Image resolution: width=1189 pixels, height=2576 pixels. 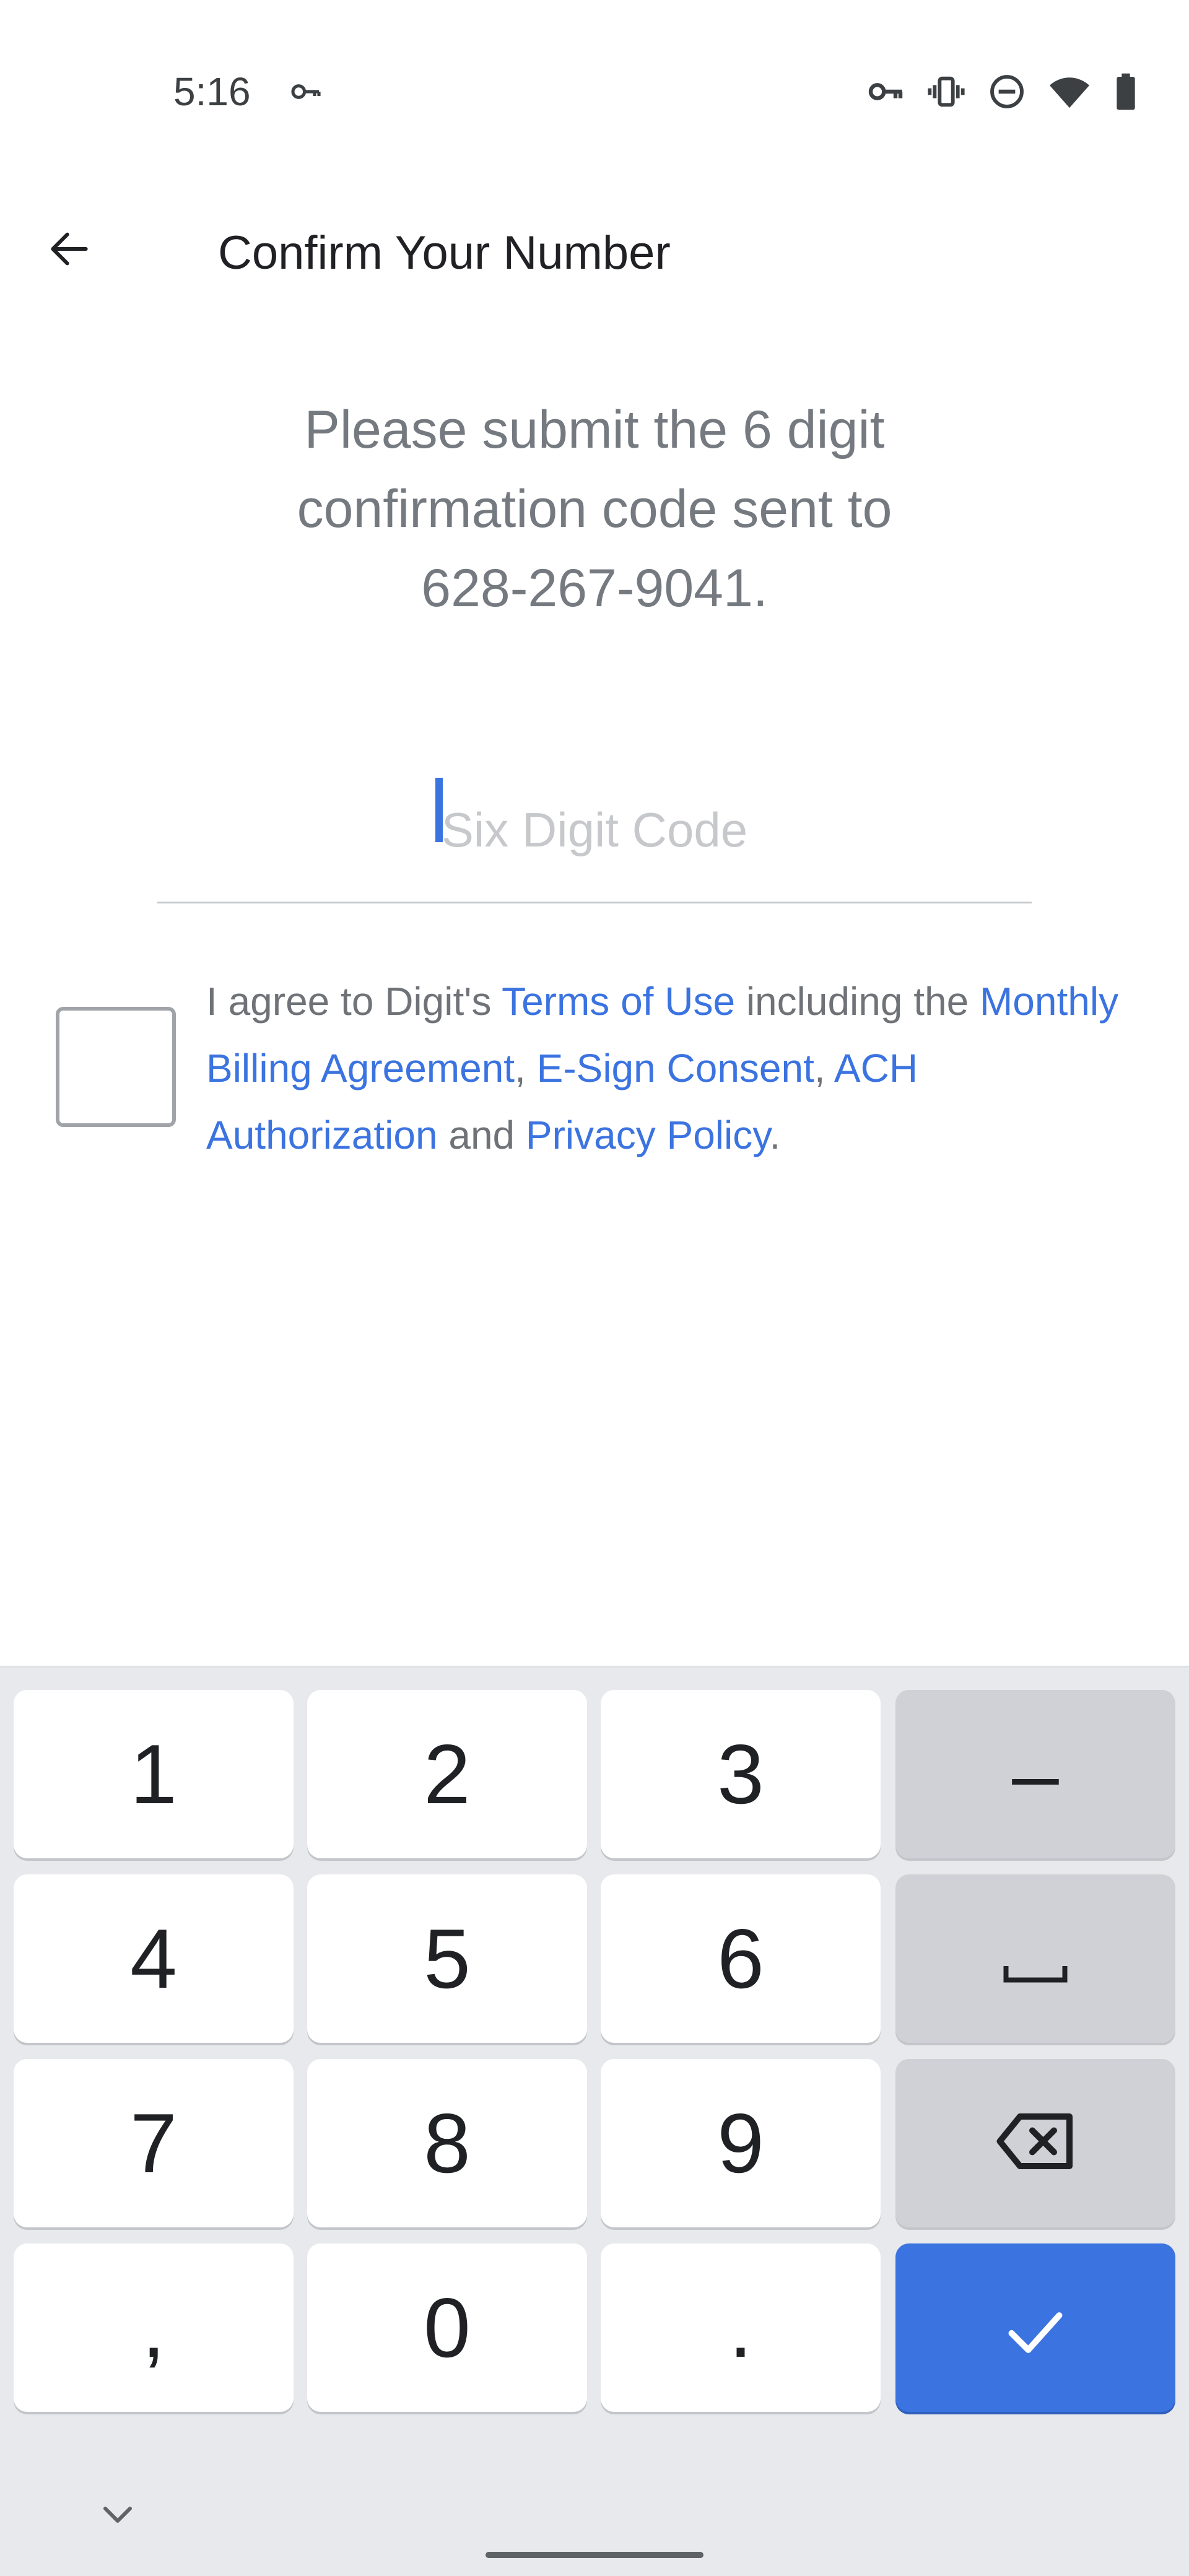 What do you see at coordinates (1007, 91) in the screenshot?
I see `do-not-disturb-icon` at bounding box center [1007, 91].